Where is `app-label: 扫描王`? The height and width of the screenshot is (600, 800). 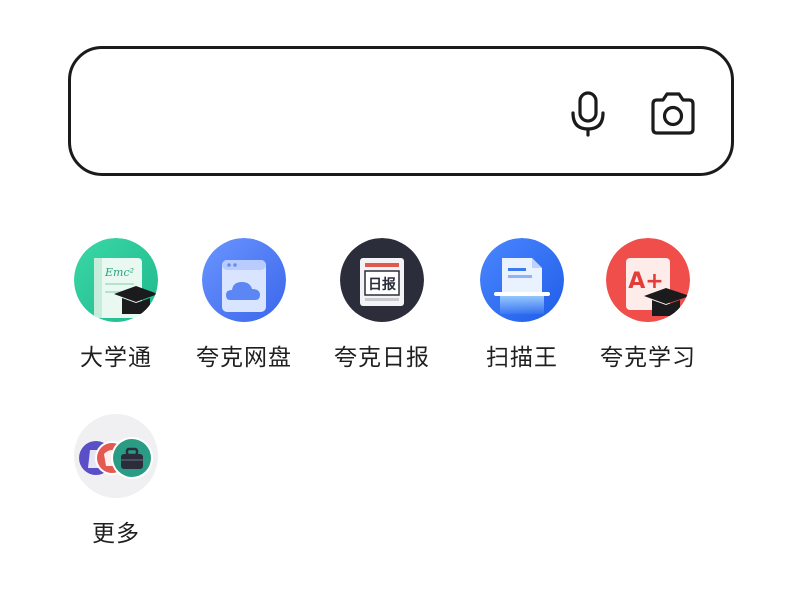
app-label: 扫描王 is located at coordinates (522, 358).